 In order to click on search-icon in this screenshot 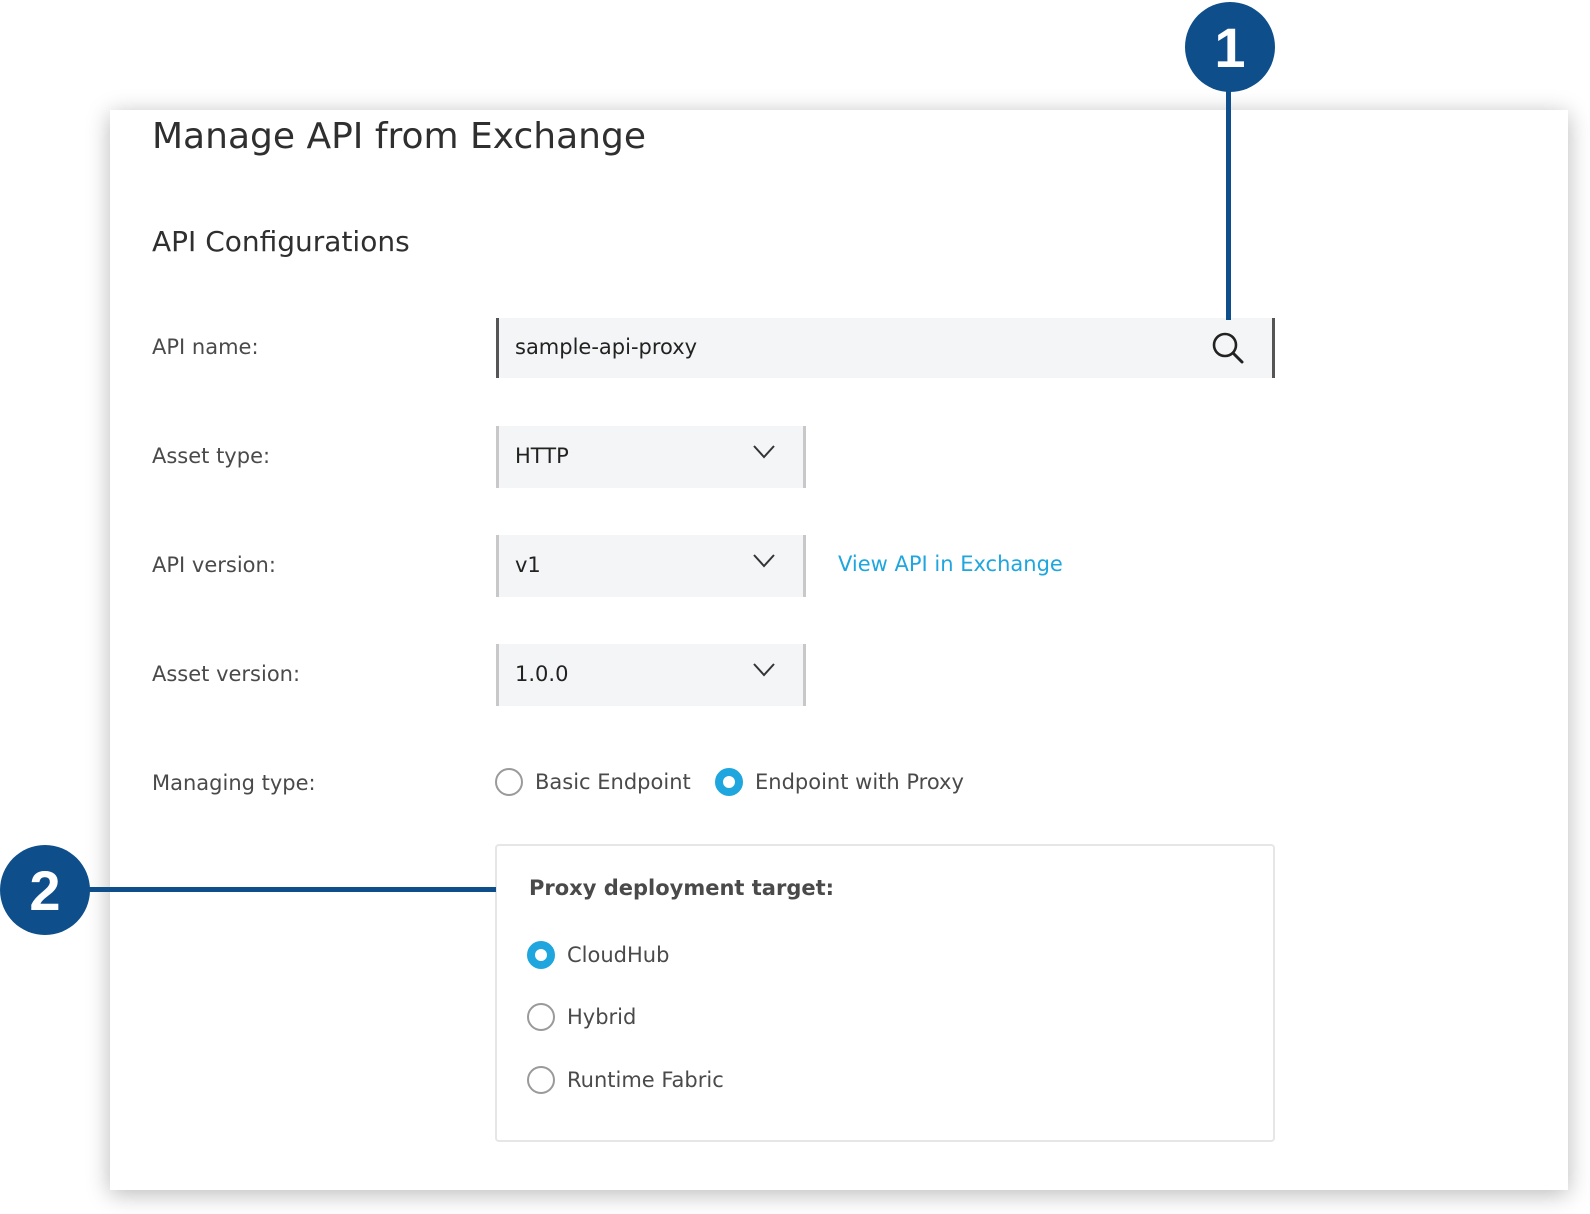, I will do `click(1228, 348)`.